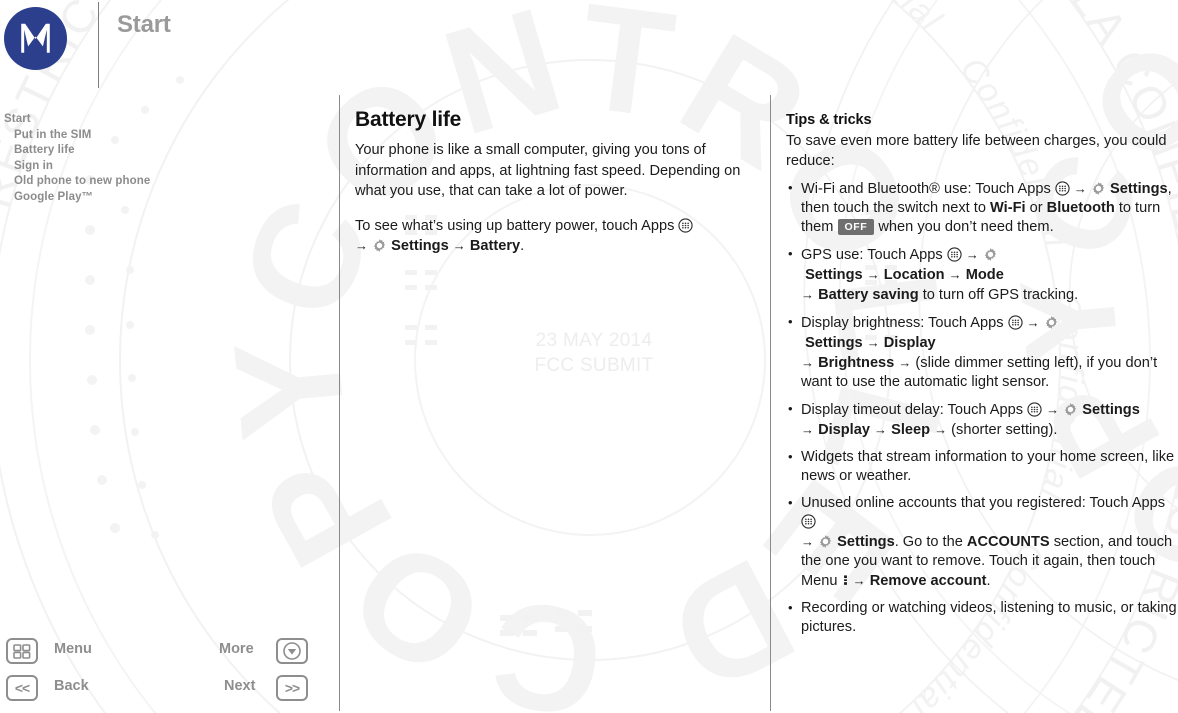 The height and width of the screenshot is (713, 1178). What do you see at coordinates (829, 120) in the screenshot?
I see `tips-title: Tips & tricks` at bounding box center [829, 120].